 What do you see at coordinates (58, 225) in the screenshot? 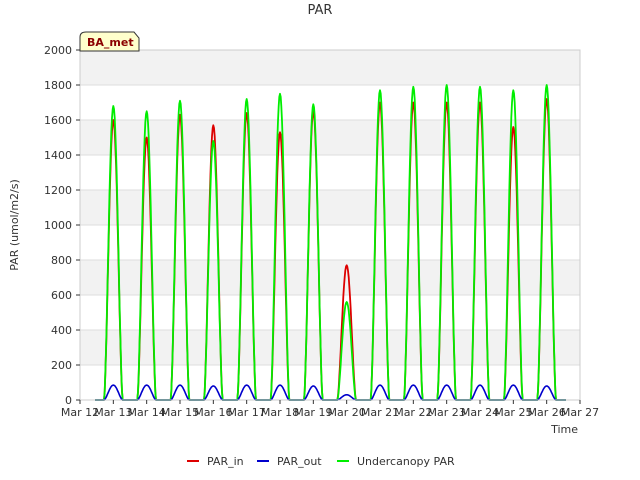
I see `y-tick-label: 1000` at bounding box center [58, 225].